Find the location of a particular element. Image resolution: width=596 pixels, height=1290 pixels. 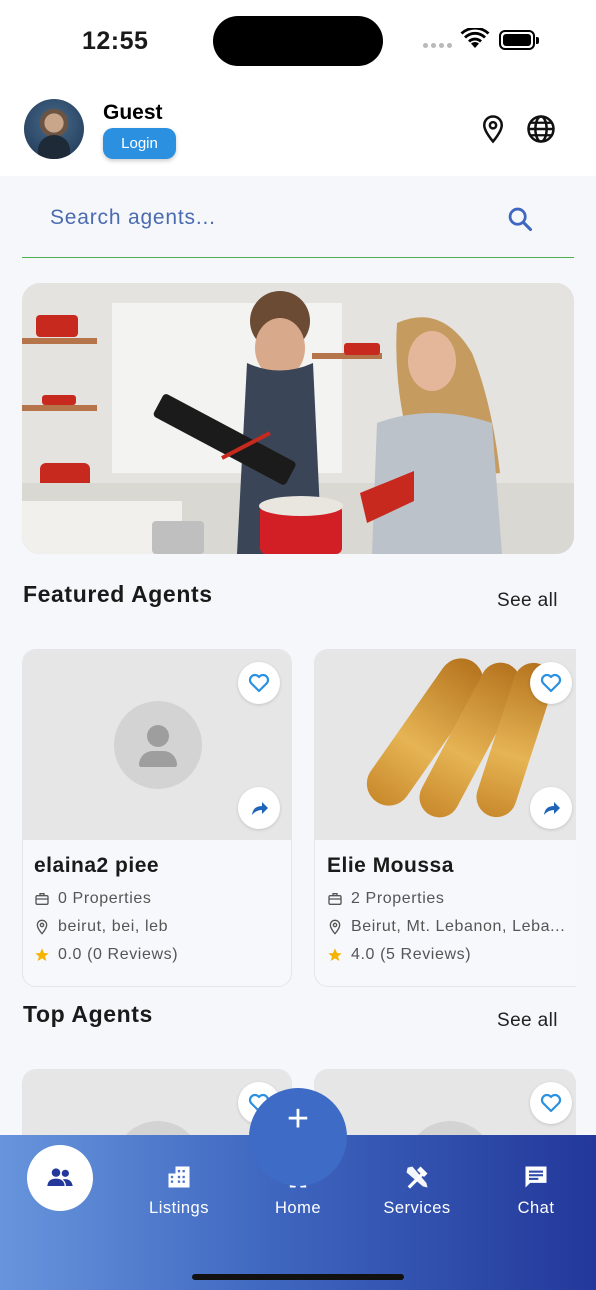

nav-item-chat: Chat is located at coordinates (536, 1190).